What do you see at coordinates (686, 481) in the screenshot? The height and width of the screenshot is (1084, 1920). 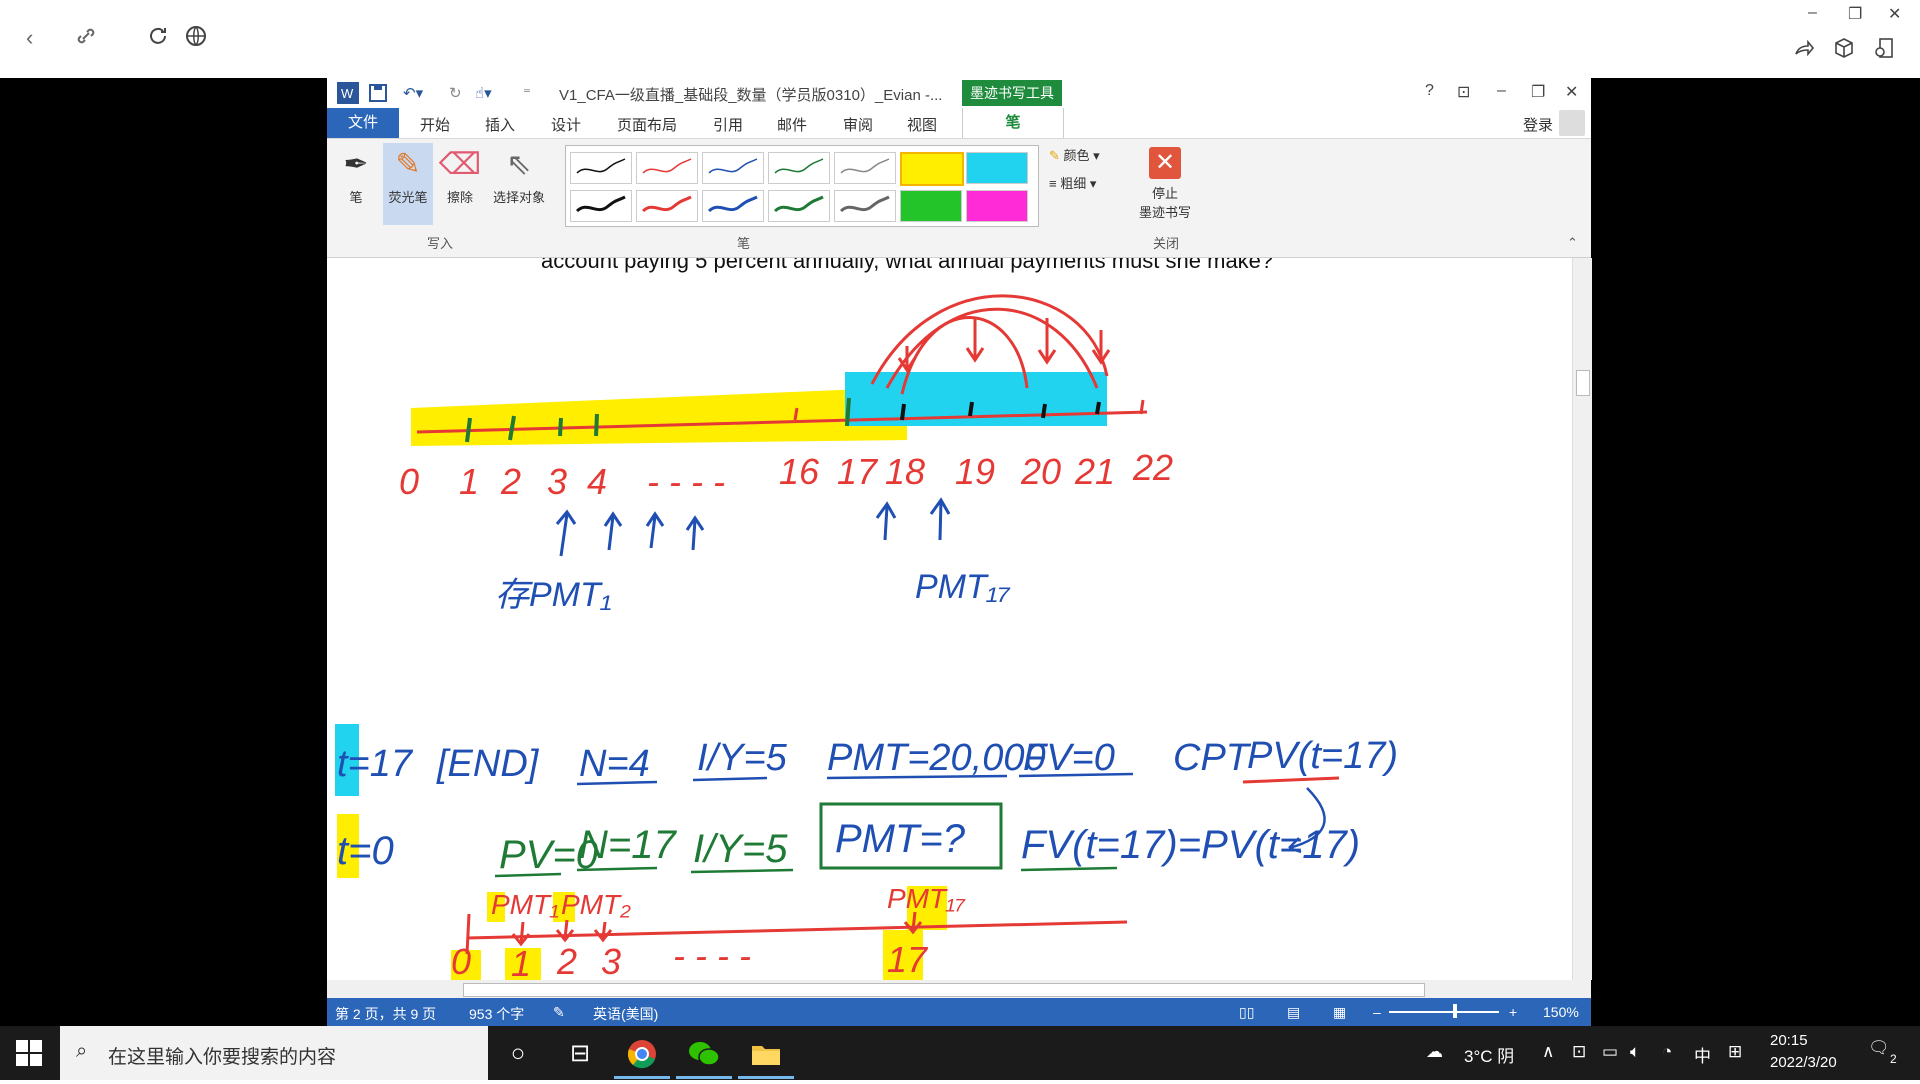 I see `tl1-label-ellipsis: - - - -` at bounding box center [686, 481].